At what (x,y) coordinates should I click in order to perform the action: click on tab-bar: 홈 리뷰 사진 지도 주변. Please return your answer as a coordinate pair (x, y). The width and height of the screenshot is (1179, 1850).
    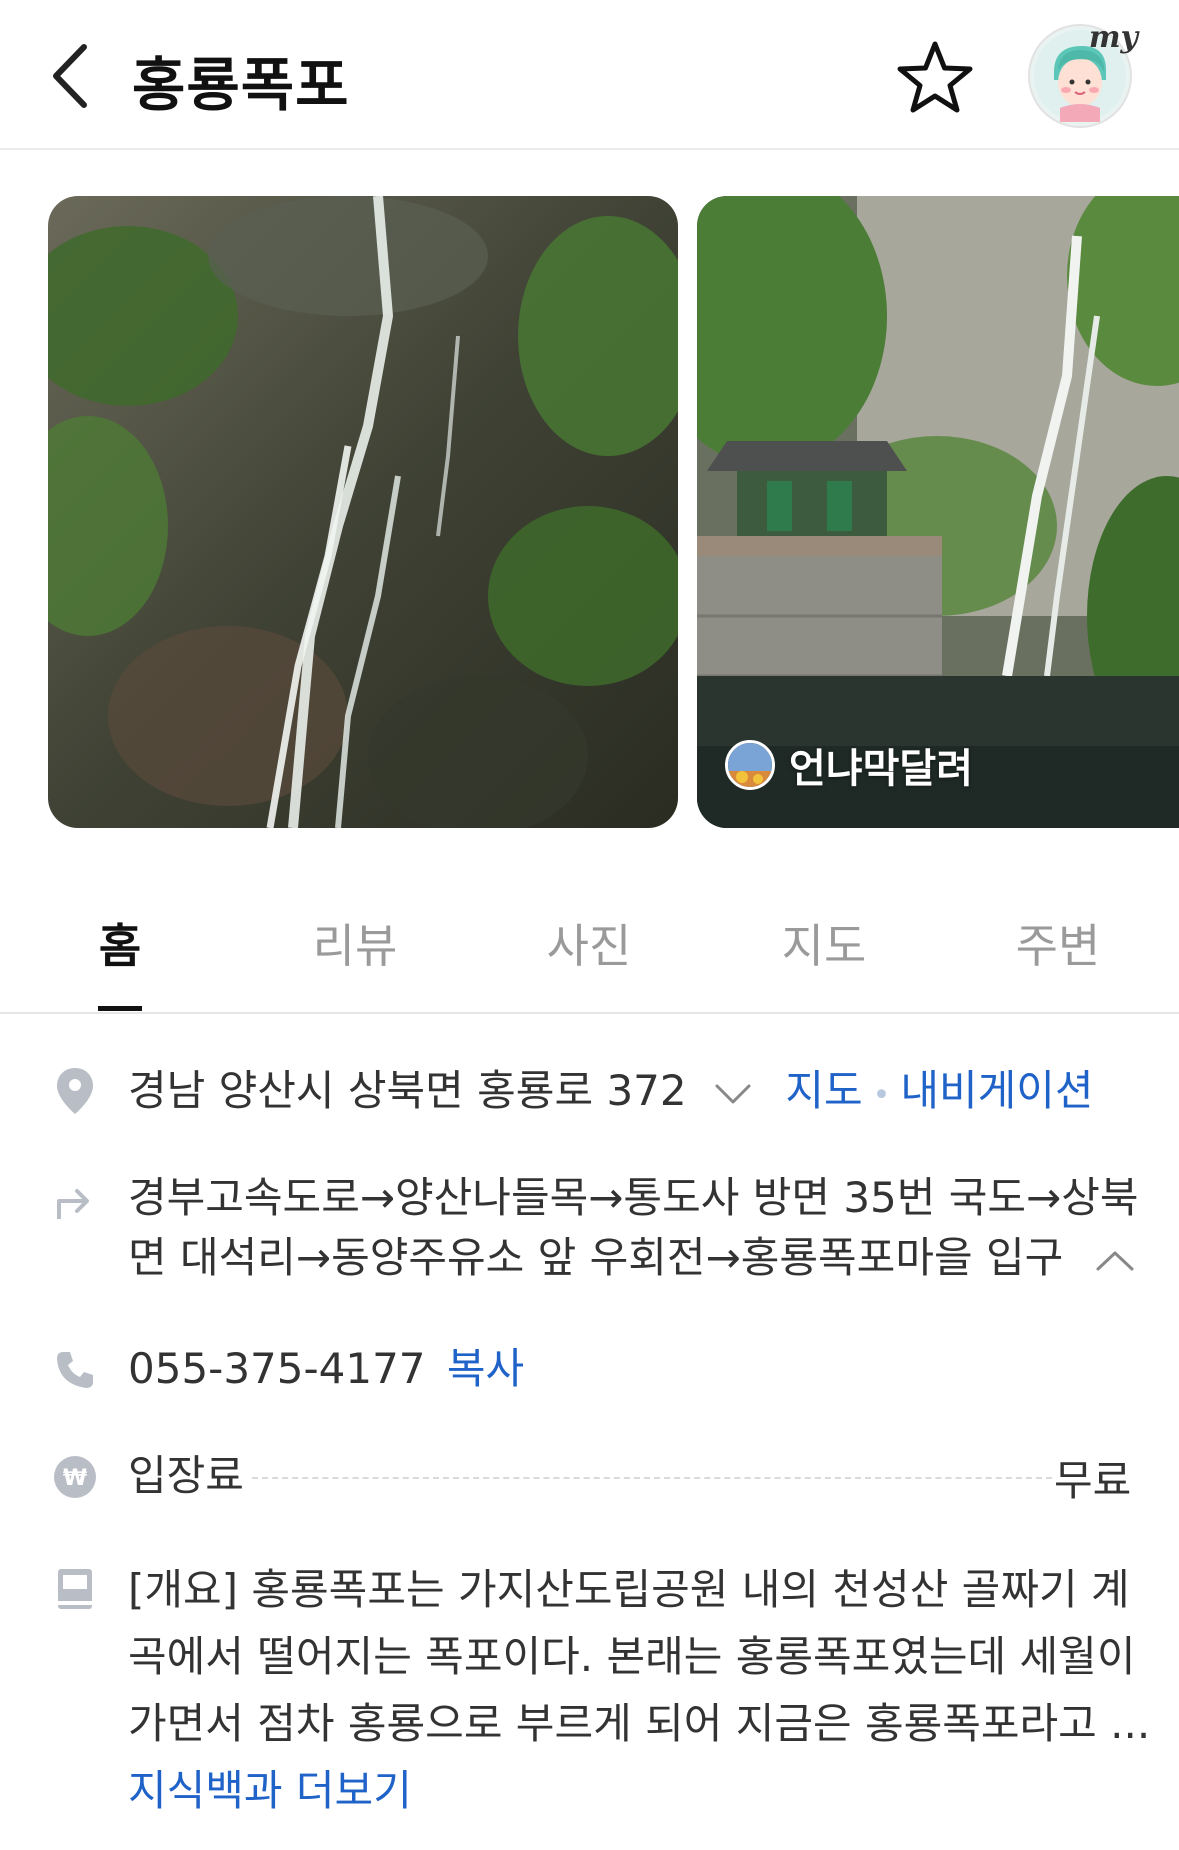
    Looking at the image, I should click on (589, 947).